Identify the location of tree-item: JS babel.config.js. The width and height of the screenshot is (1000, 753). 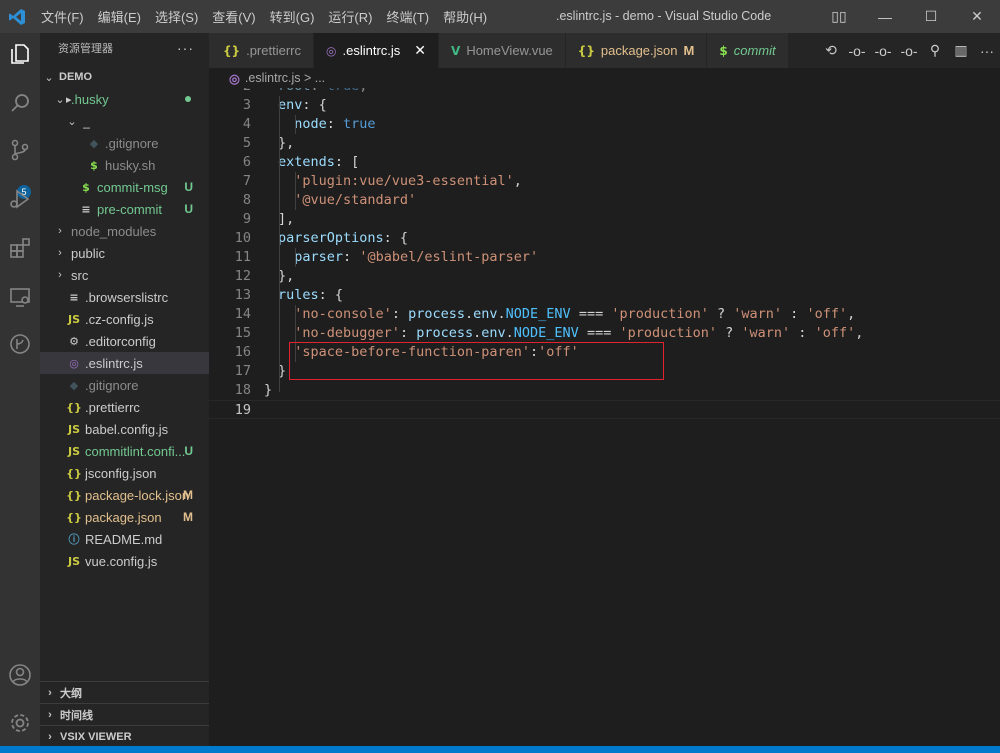
(124, 429).